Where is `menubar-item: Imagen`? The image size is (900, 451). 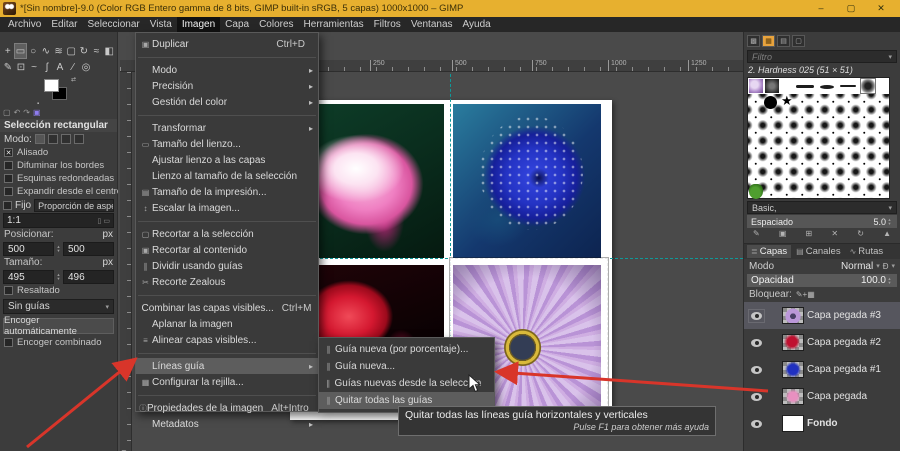
menubar-item: Imagen is located at coordinates (198, 24).